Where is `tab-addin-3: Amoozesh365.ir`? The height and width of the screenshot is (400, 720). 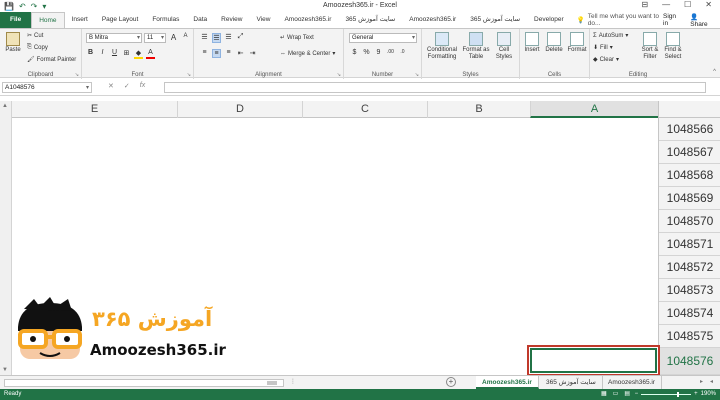
tab-addin-3: Amoozesh365.ir is located at coordinates (432, 20).